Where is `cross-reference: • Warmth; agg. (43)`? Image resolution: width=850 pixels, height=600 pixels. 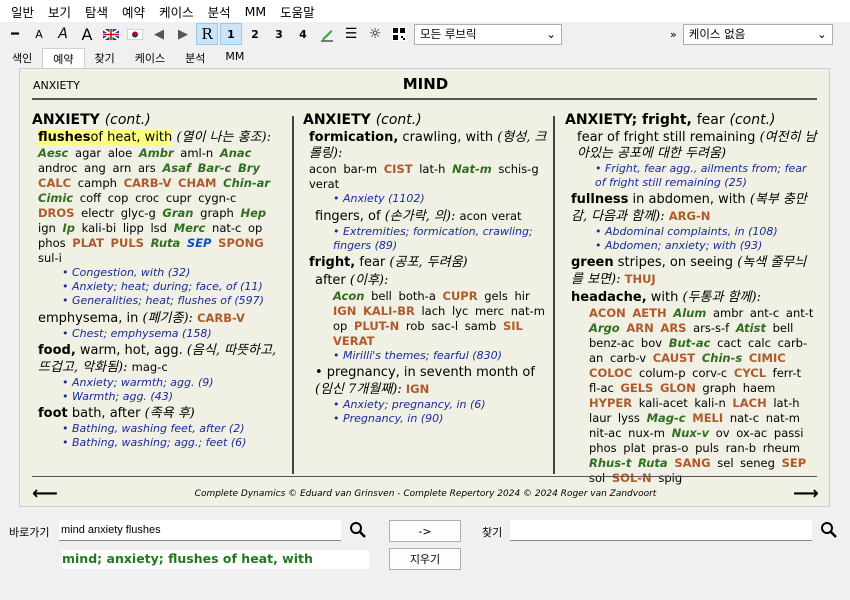
cross-reference: • Warmth; agg. (43) is located at coordinates (172, 397).